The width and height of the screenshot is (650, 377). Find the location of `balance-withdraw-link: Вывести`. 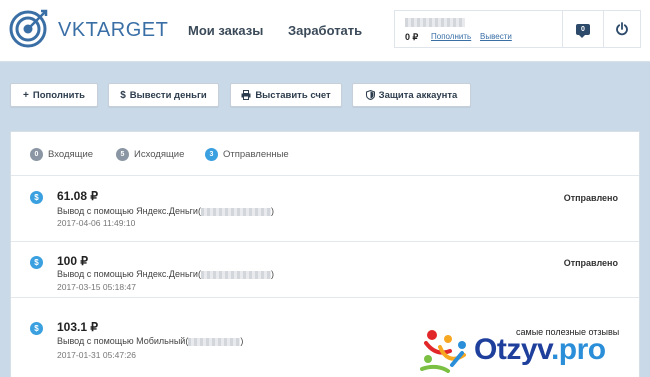

balance-withdraw-link: Вывести is located at coordinates (496, 36).